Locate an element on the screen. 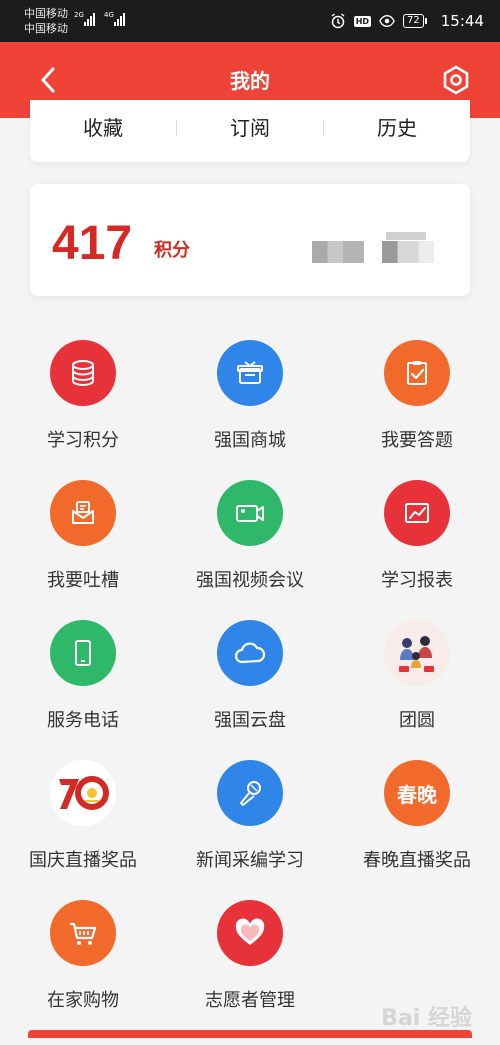  network-type-2: 4G is located at coordinates (109, 15).